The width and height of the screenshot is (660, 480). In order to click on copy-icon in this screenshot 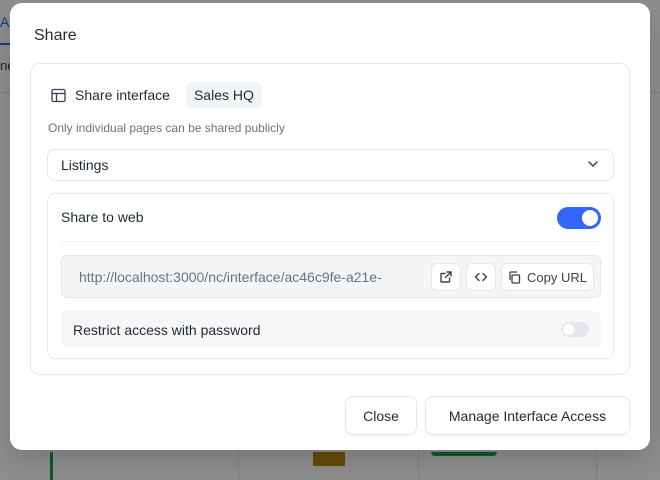, I will do `click(515, 277)`.